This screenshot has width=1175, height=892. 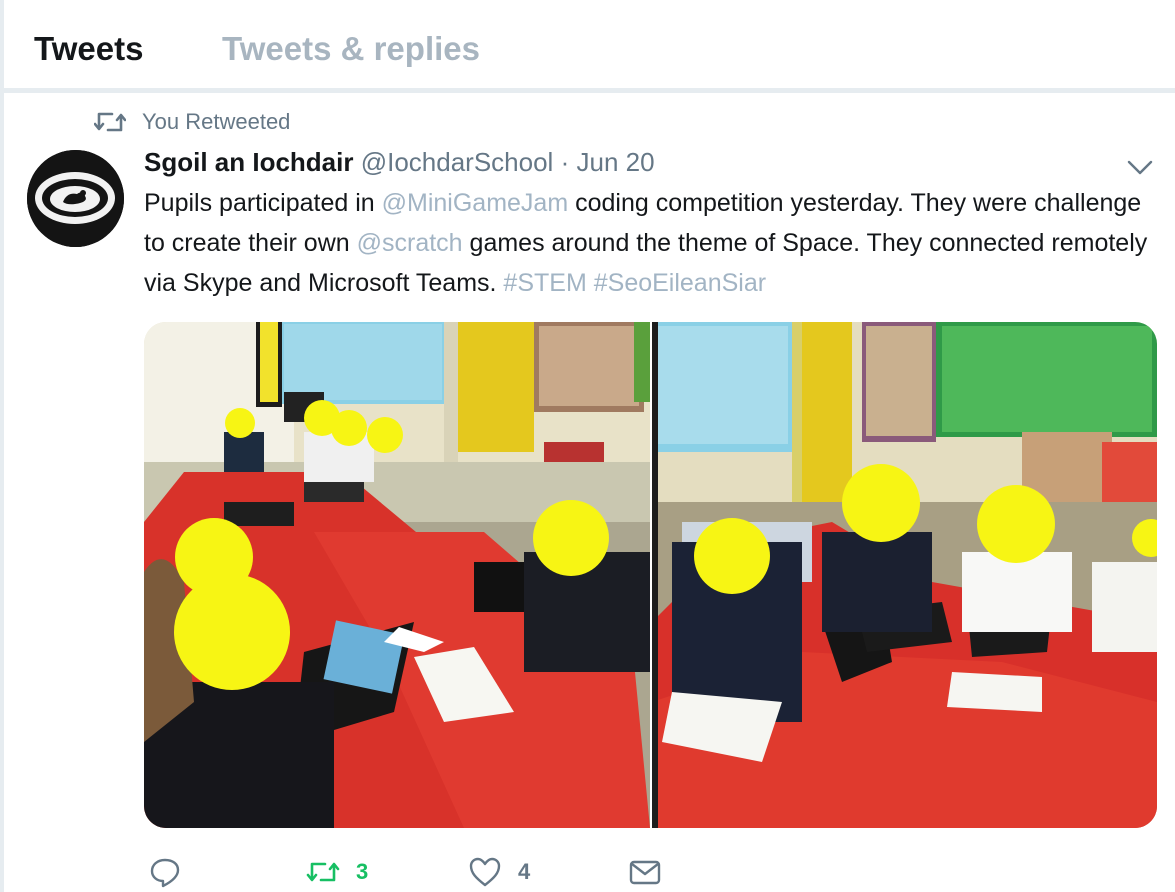 I want to click on direct-message-button, so click(x=645, y=872).